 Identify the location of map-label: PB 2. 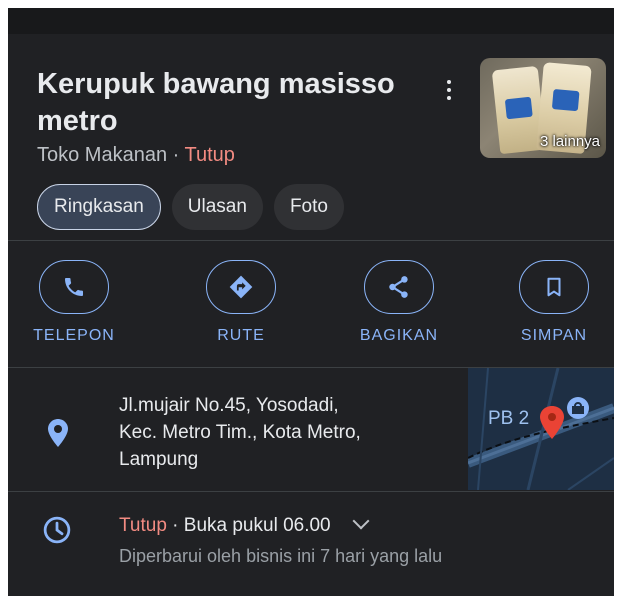
(508, 418).